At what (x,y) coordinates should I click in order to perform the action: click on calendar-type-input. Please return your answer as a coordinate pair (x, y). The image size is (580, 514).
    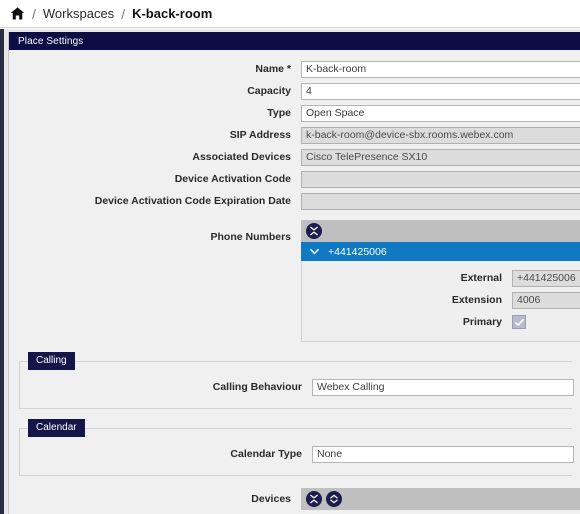
    Looking at the image, I should click on (443, 454).